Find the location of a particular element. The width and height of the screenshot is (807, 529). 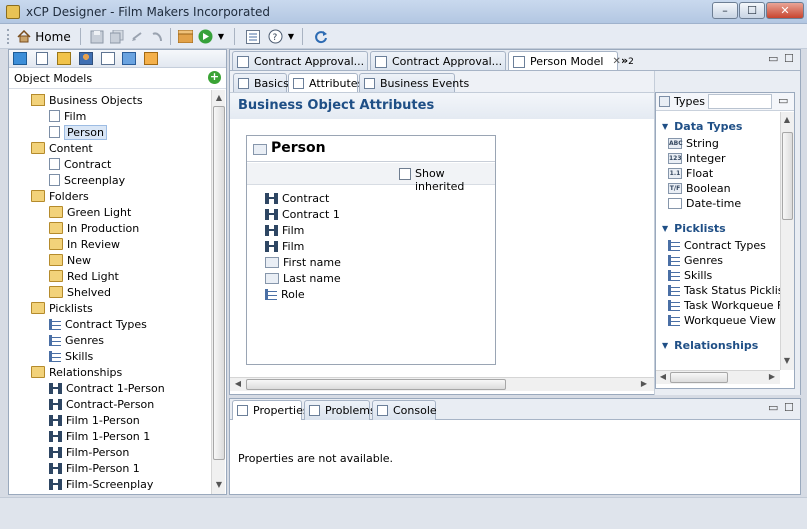

tree-item: In Production is located at coordinates (94, 228).